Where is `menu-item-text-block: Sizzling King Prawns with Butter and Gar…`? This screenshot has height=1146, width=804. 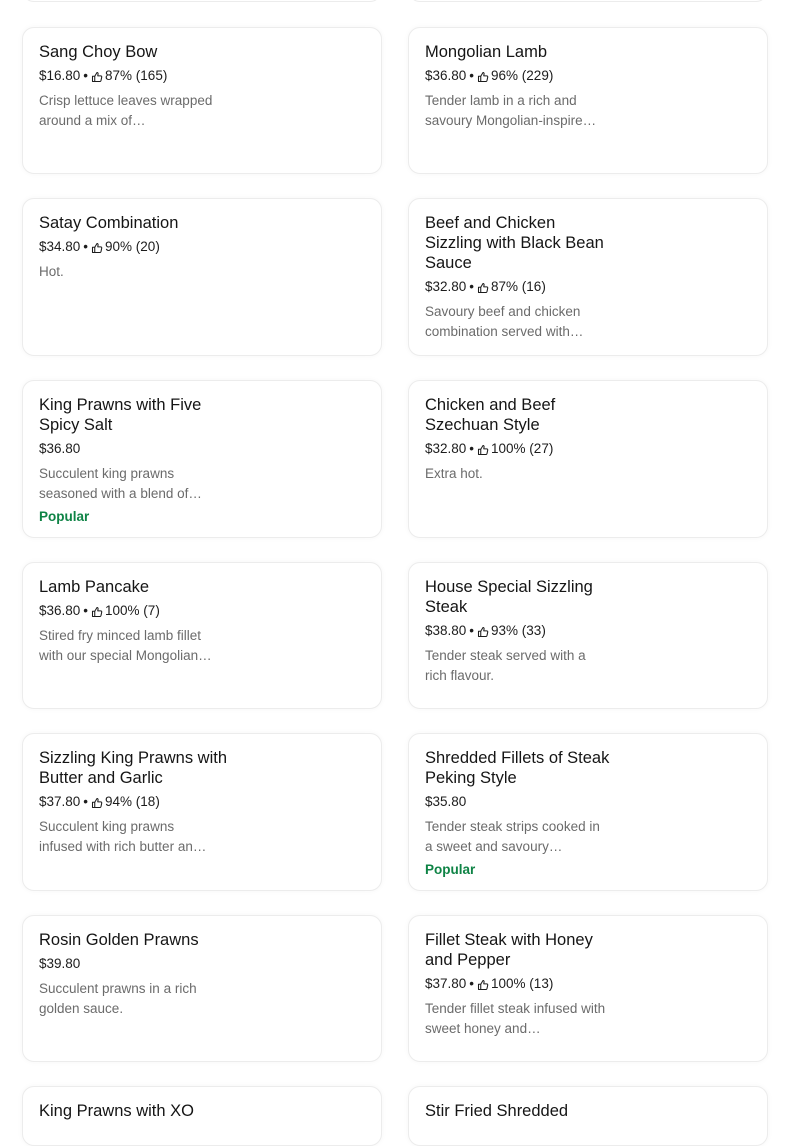
menu-item-text-block: Sizzling King Prawns with Butter and Gar… is located at coordinates (133, 802).